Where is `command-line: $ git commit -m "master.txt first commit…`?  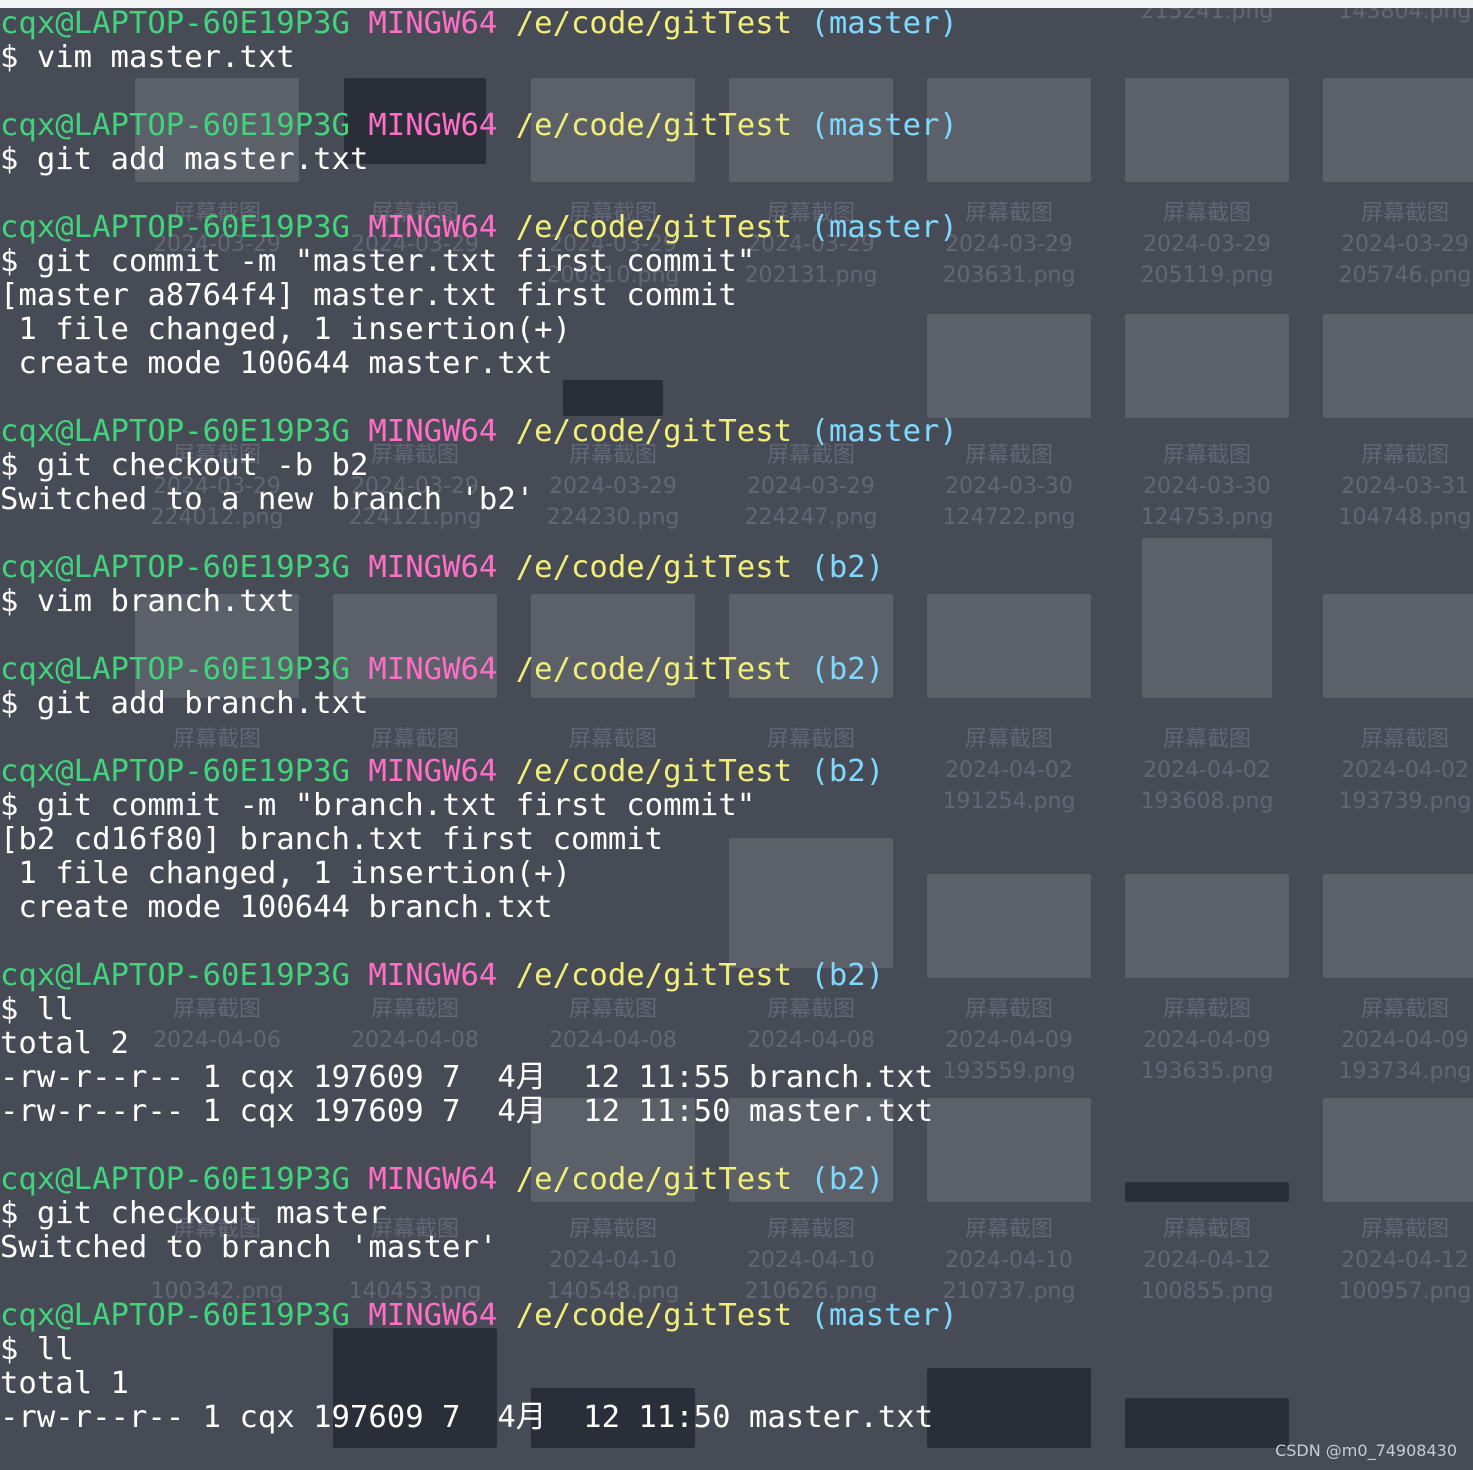 command-line: $ git commit -m "master.txt first commit… is located at coordinates (479, 262).